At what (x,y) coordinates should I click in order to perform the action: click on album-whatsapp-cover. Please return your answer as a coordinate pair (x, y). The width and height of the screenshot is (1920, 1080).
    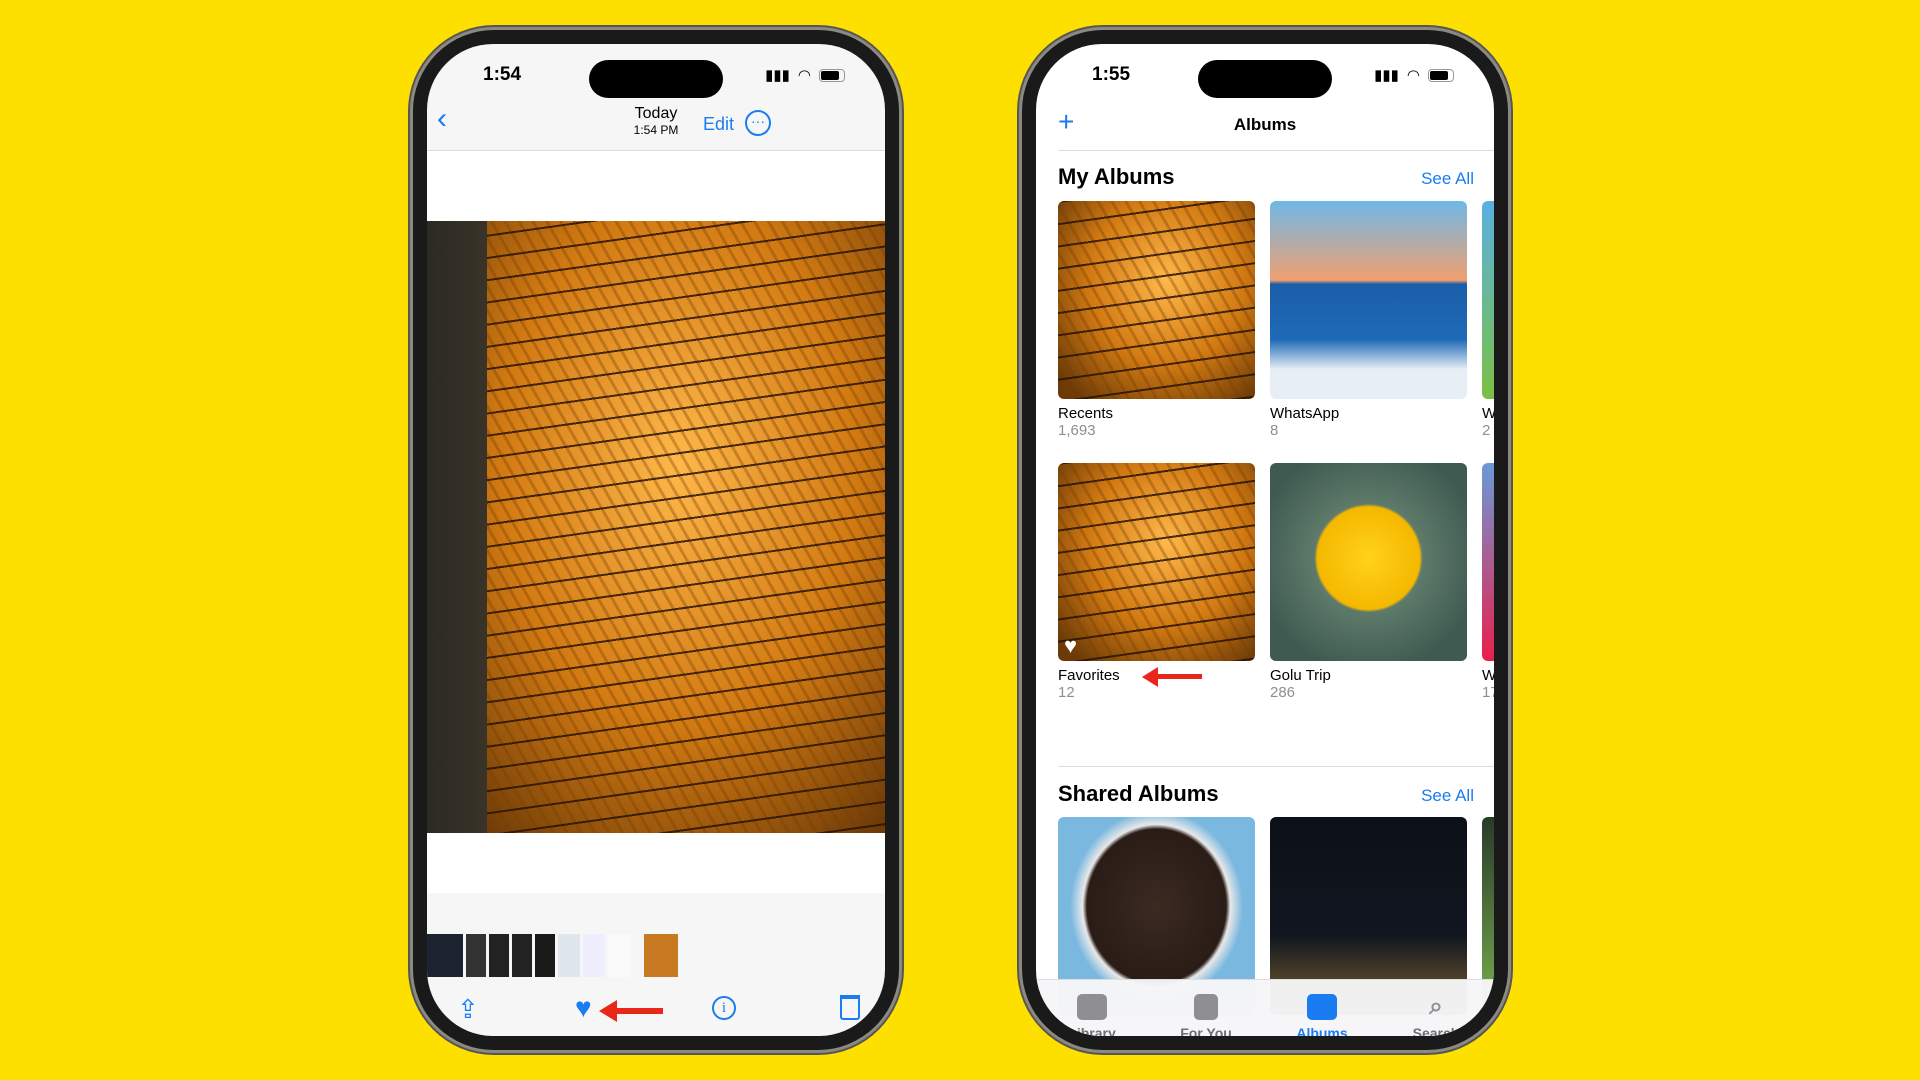
    Looking at the image, I should click on (1368, 300).